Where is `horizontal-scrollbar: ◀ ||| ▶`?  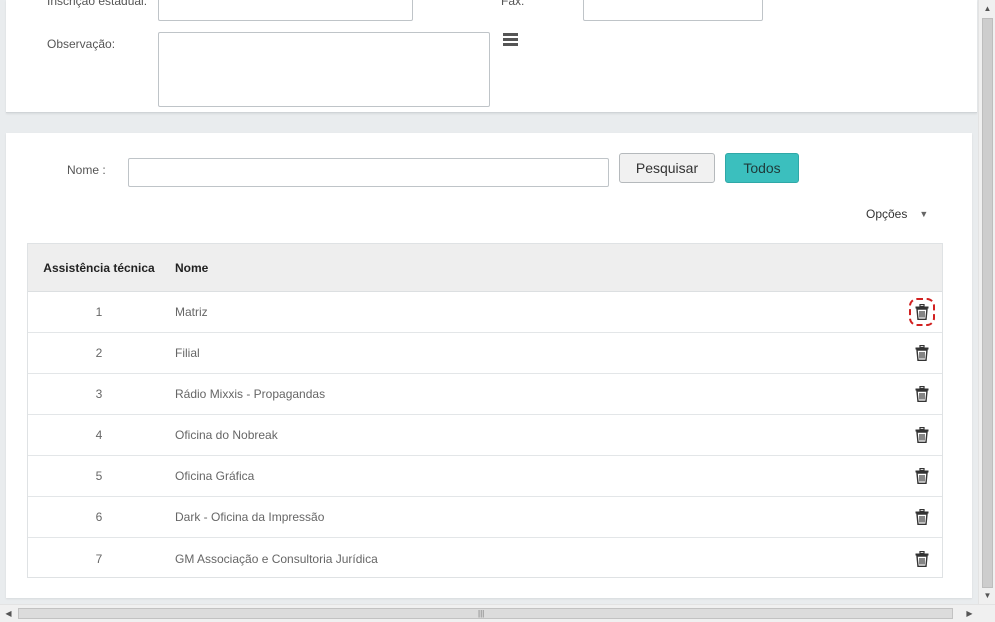
horizontal-scrollbar: ◀ ||| ▶ is located at coordinates (497, 613).